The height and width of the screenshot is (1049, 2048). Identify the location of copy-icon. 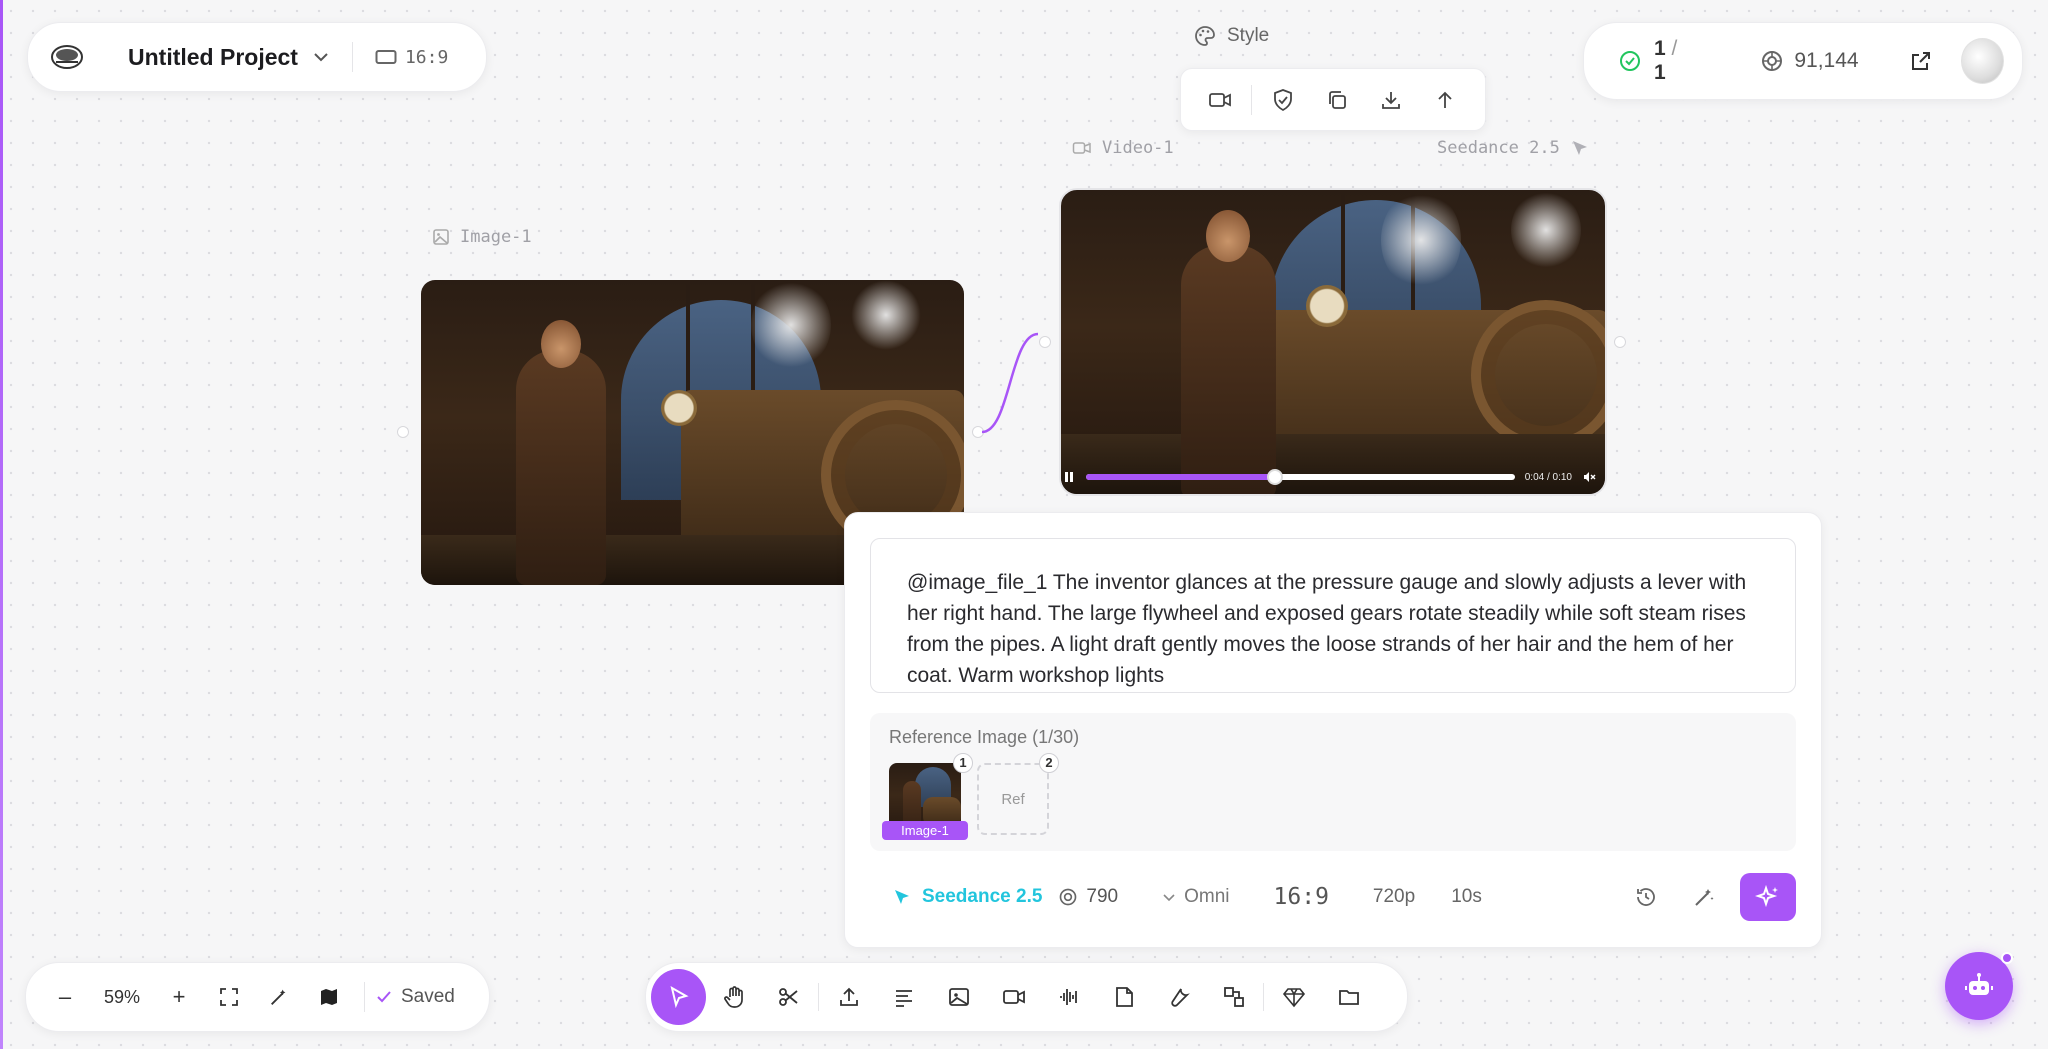
(1337, 100).